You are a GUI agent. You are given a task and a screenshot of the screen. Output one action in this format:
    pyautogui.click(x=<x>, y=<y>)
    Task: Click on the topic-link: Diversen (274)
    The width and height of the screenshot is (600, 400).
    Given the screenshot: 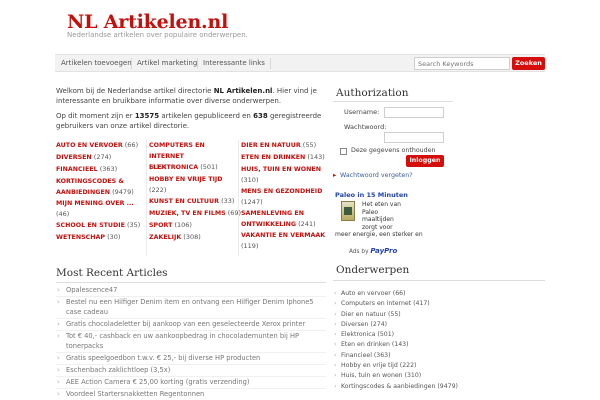 What is the action you would take?
    pyautogui.click(x=364, y=324)
    